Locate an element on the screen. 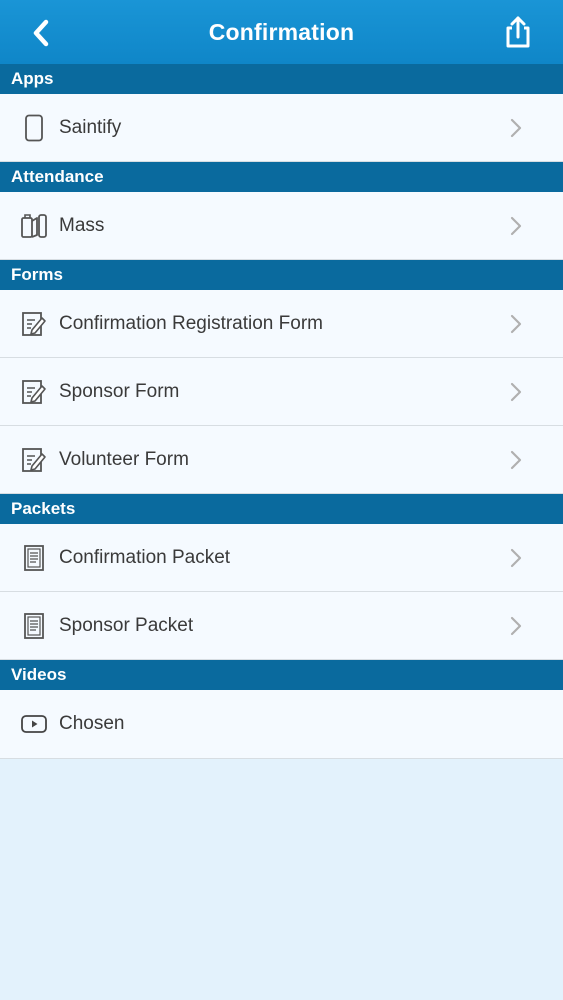  list-item-chosen: Chosen is located at coordinates (281, 724).